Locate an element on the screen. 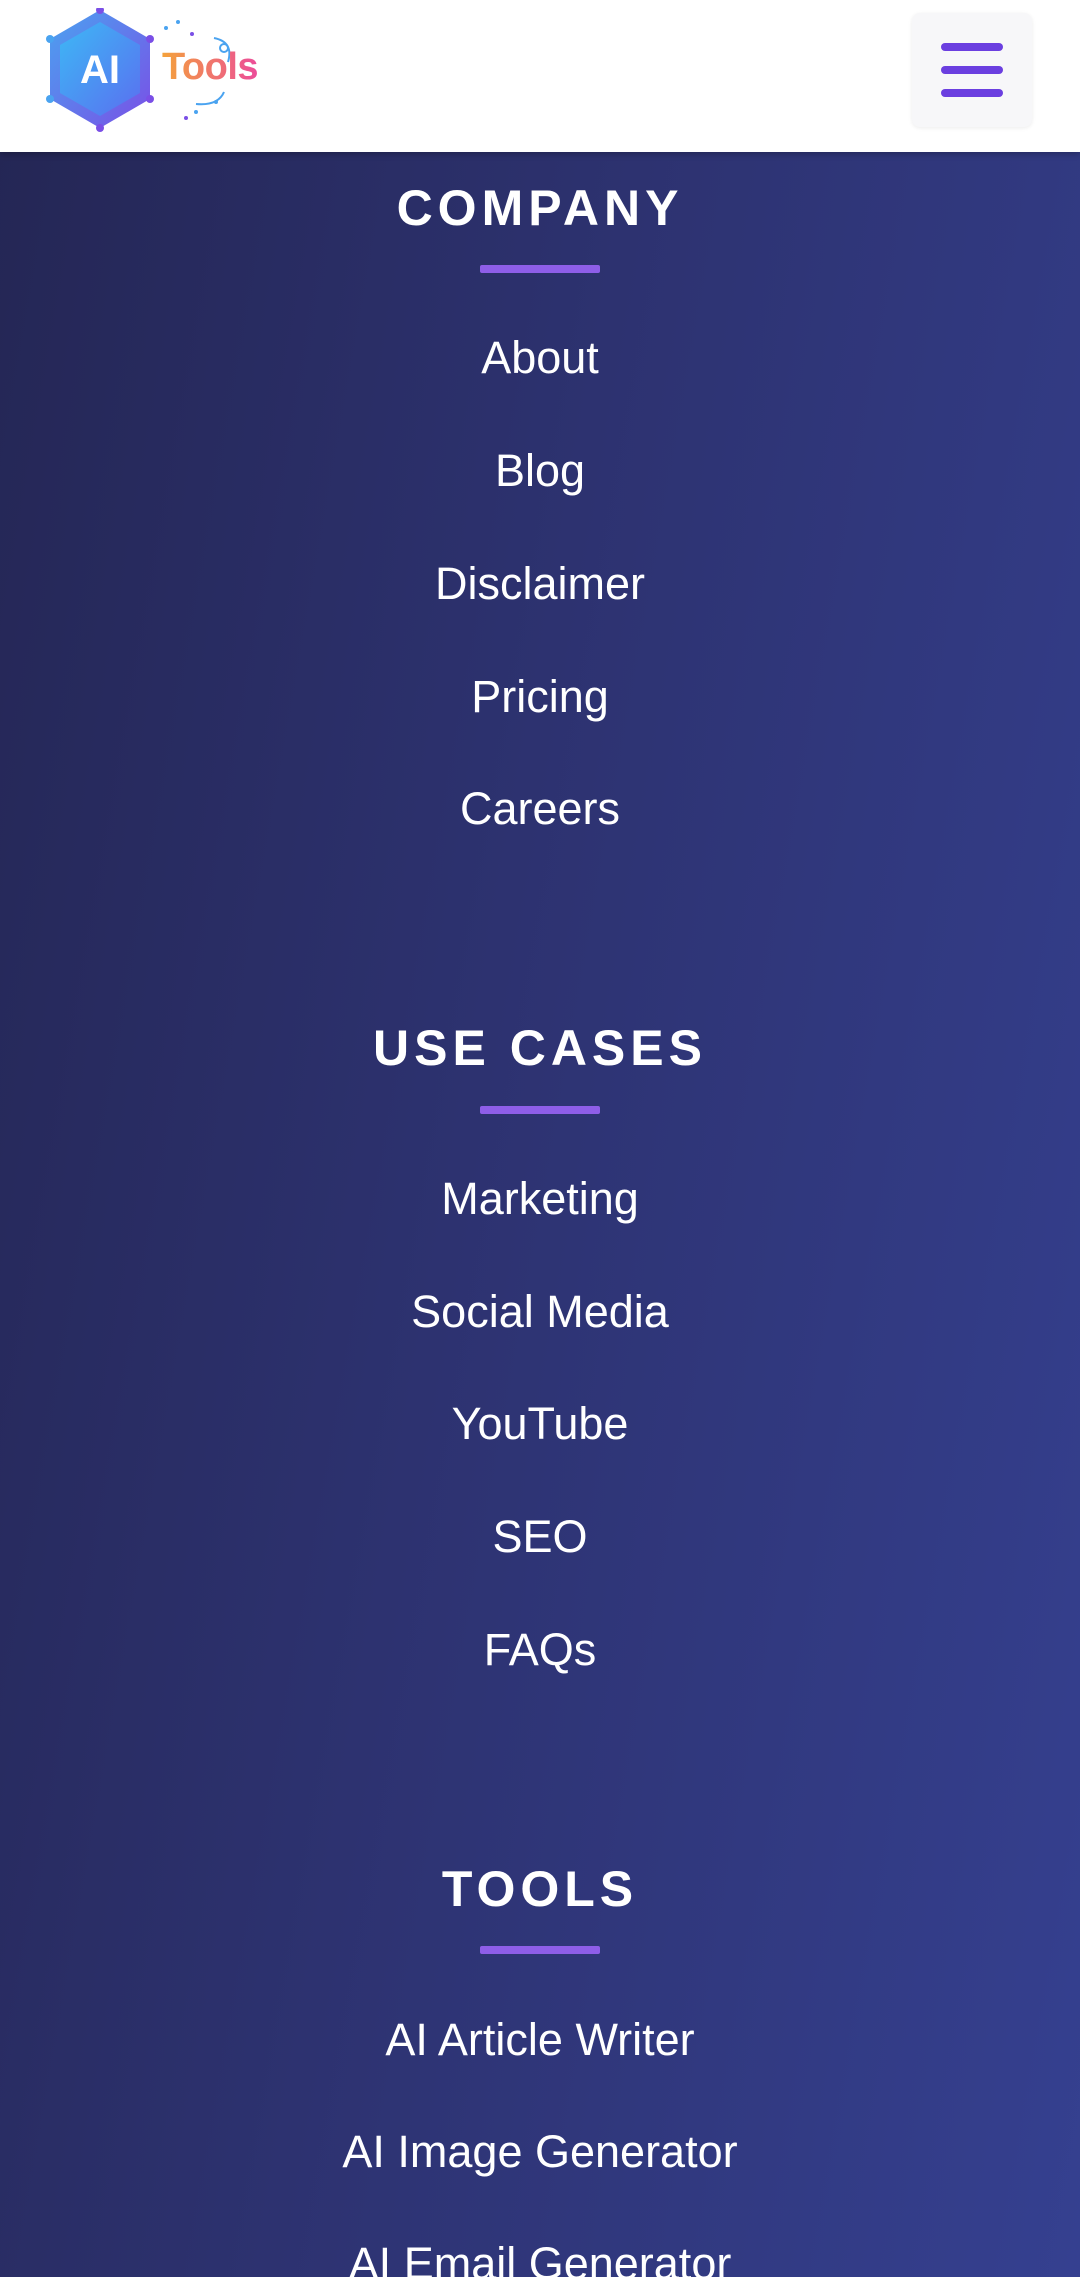  site-logo: AI Tools is located at coordinates (161, 72).